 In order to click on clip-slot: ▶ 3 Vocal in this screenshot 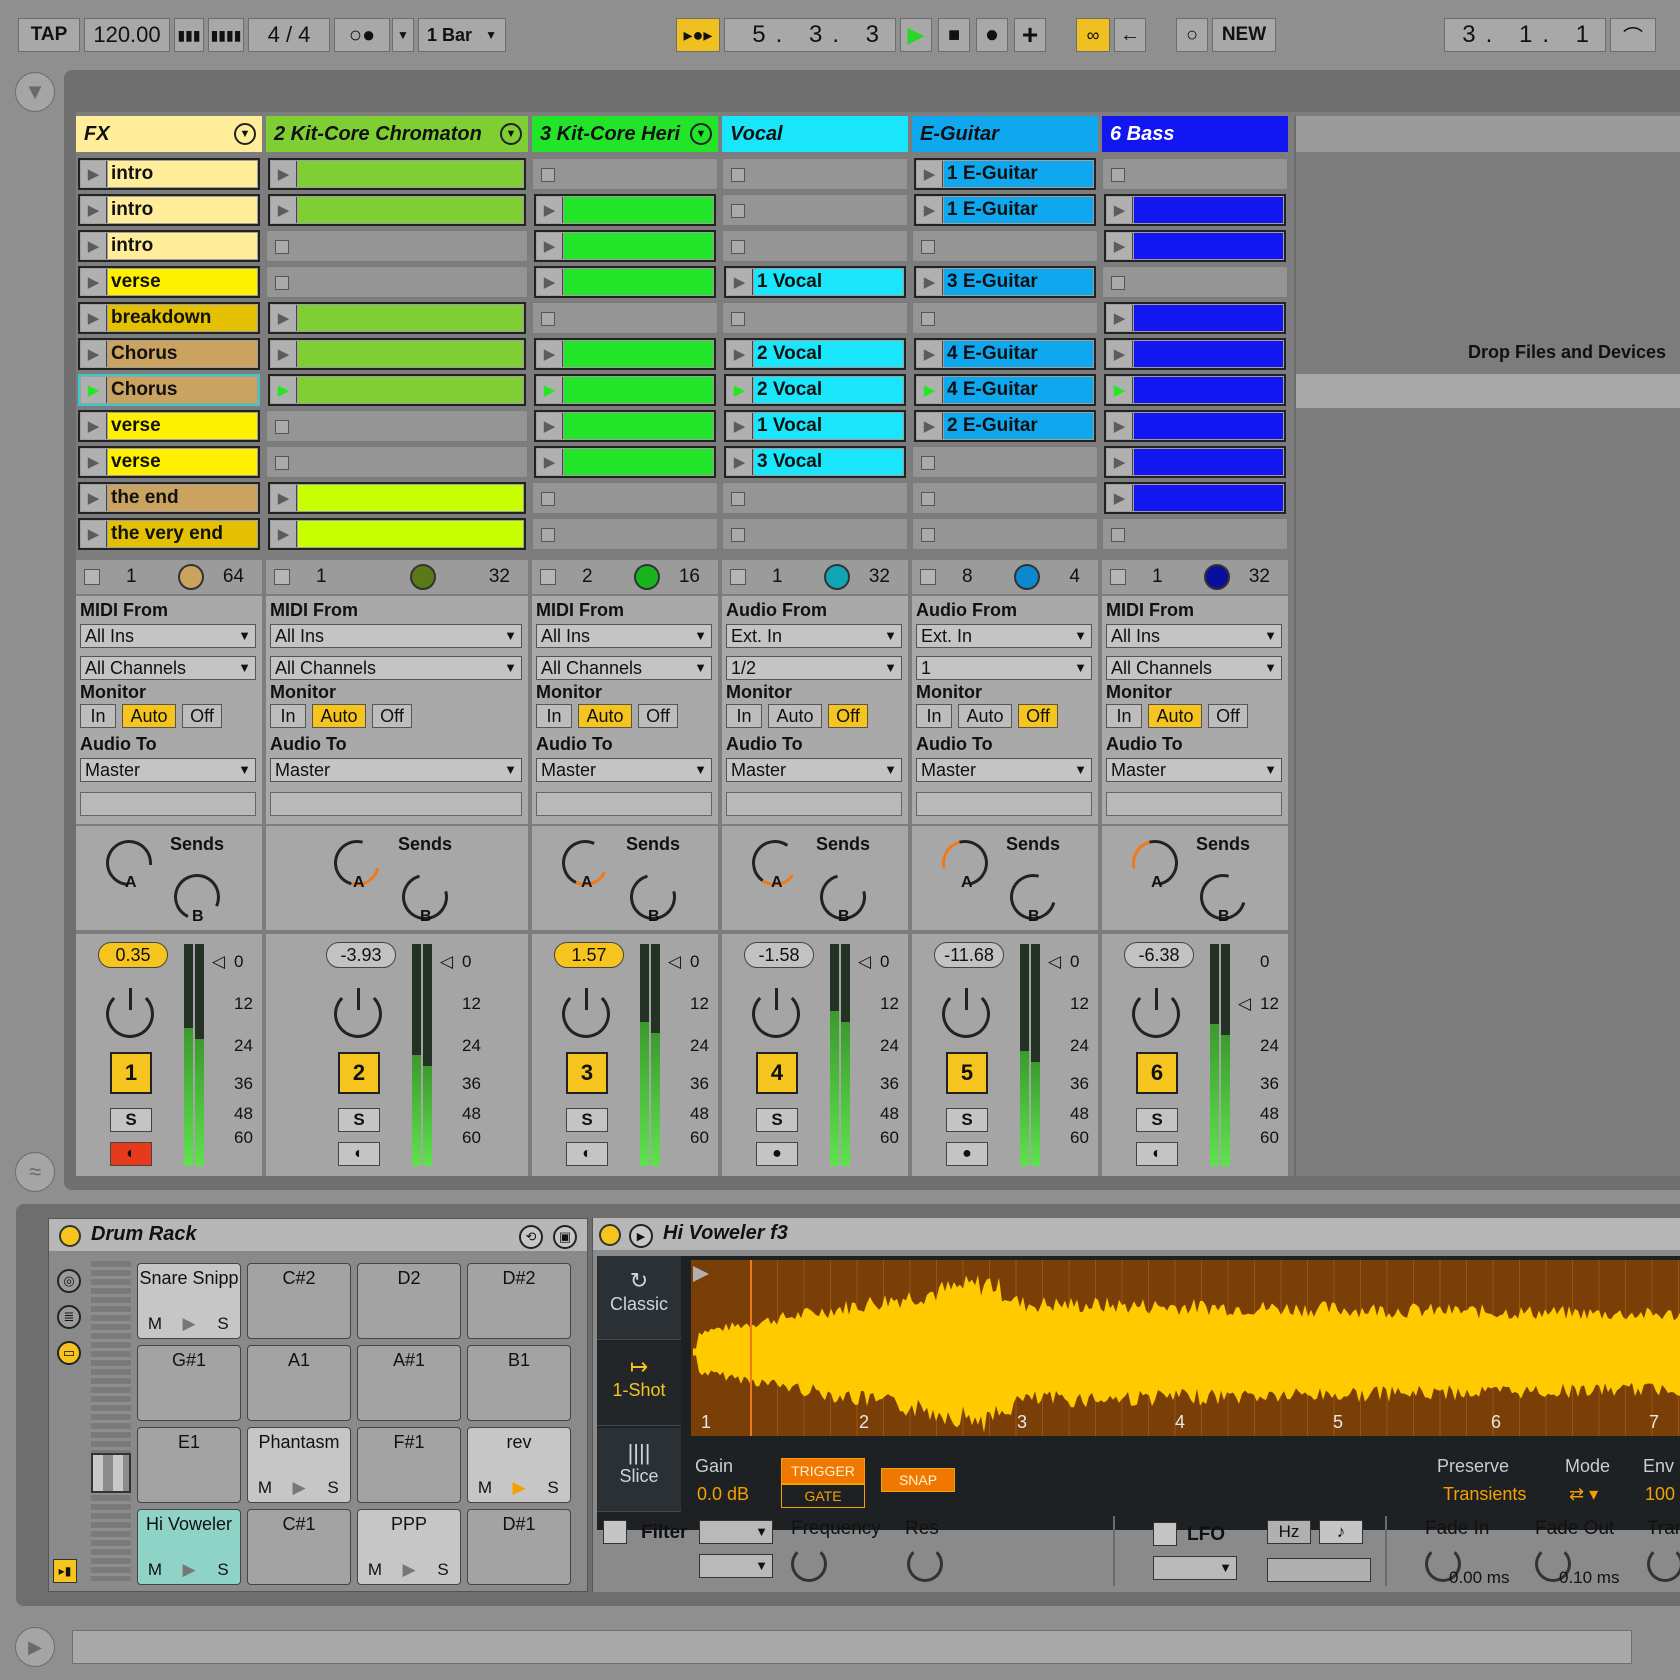, I will do `click(815, 462)`.